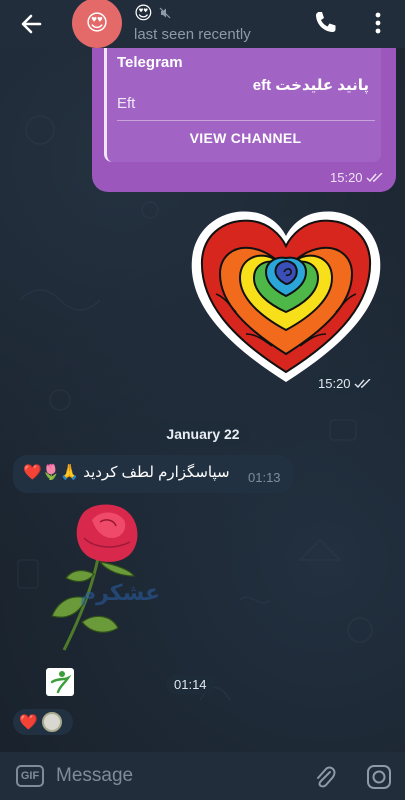  What do you see at coordinates (378, 23) in the screenshot?
I see `more-vertical-icon` at bounding box center [378, 23].